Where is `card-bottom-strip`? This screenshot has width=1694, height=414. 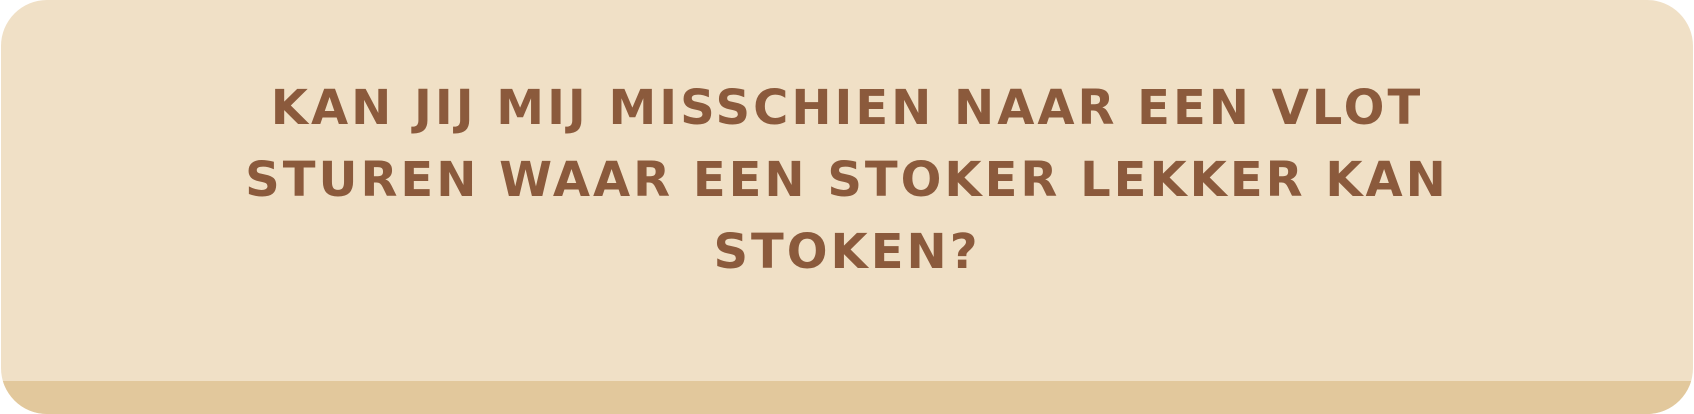
card-bottom-strip is located at coordinates (847, 397).